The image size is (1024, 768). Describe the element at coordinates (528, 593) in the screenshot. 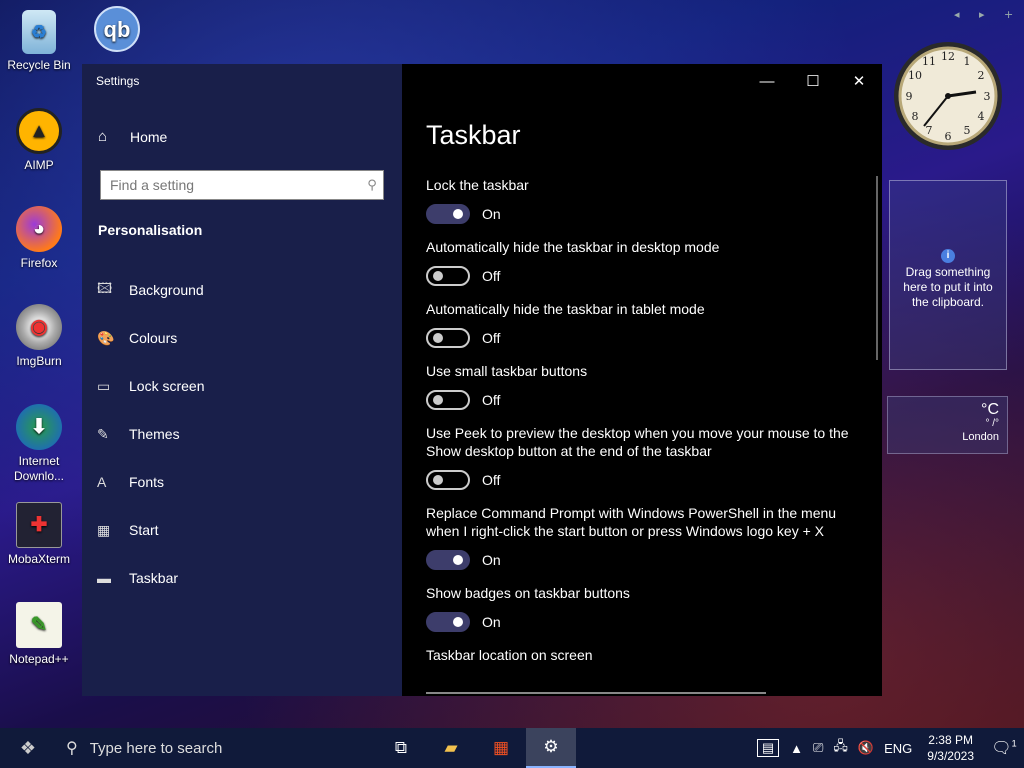

I see `setting-label: Show badges on taskbar buttons` at that location.